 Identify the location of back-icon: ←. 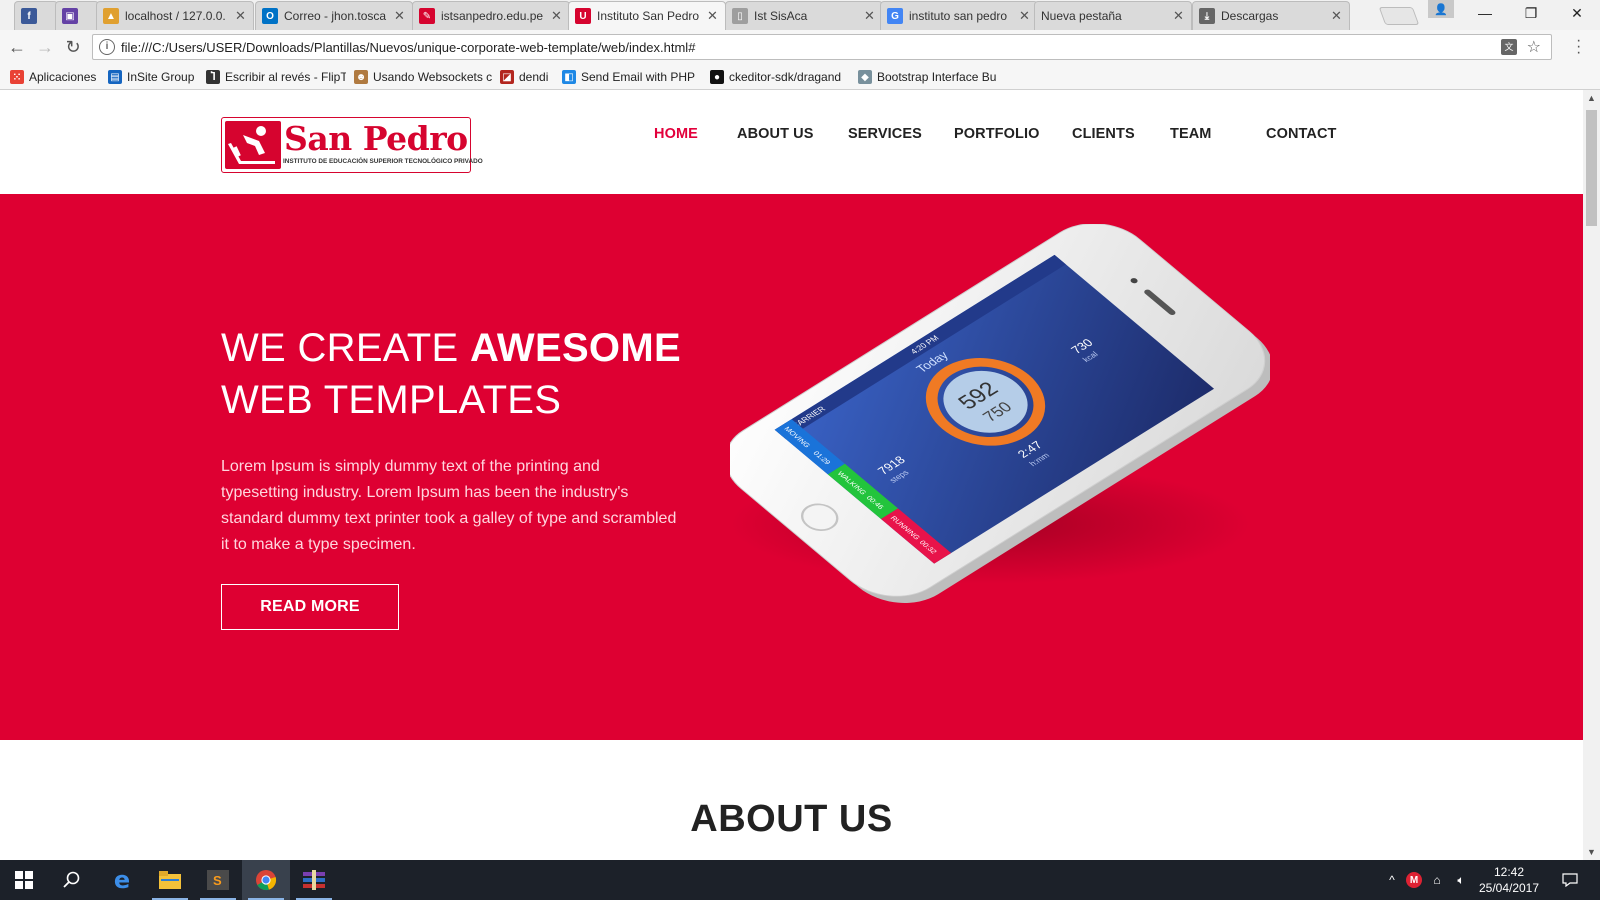
(17, 47).